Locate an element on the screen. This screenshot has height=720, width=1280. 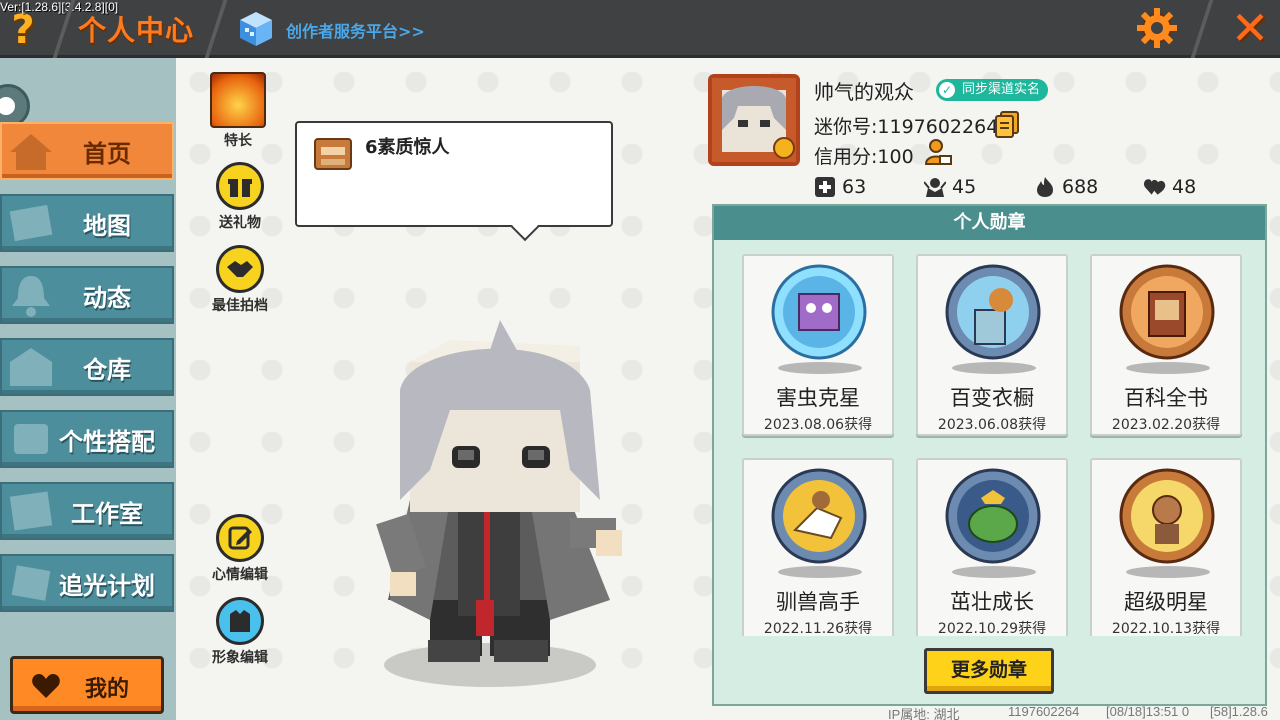
medal-date: 2023.02.20获得 is located at coordinates (1166, 425).